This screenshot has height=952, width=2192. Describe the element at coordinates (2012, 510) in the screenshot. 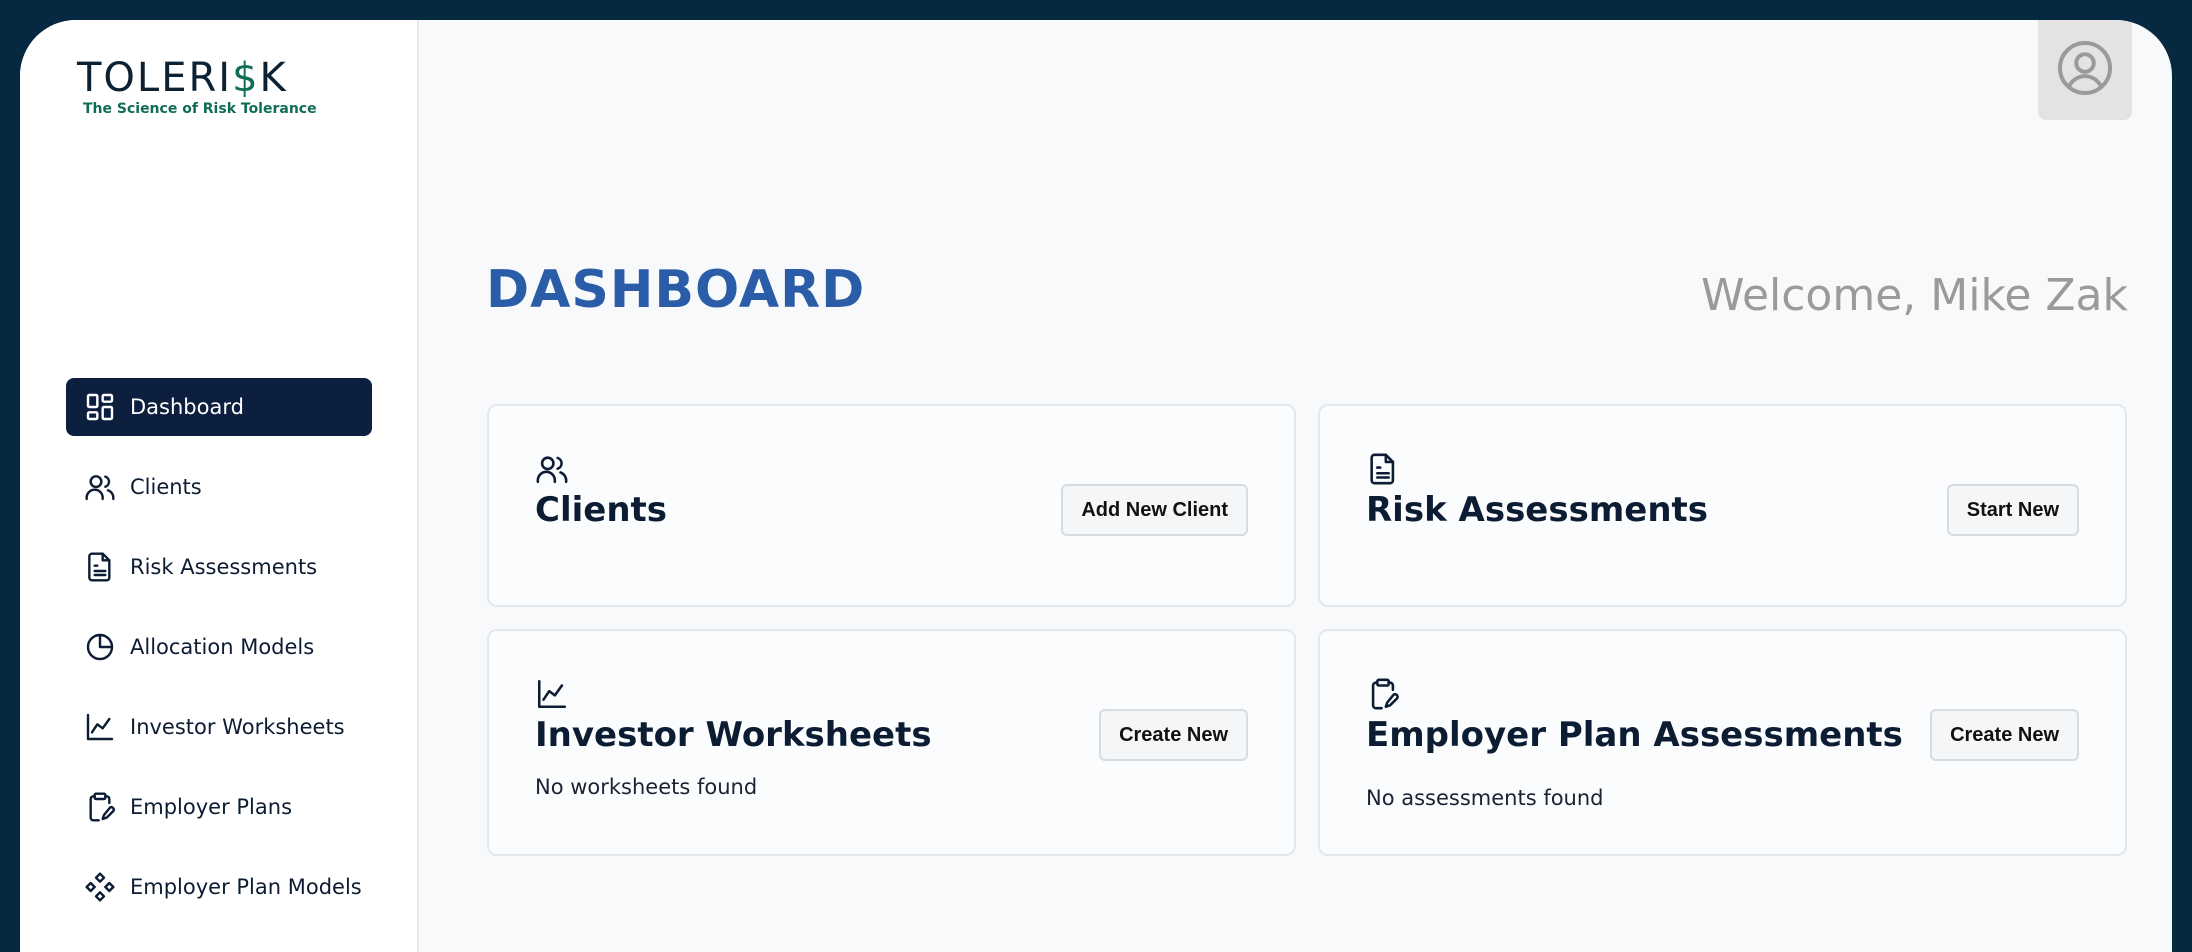

I see `start-new-button: Start New` at that location.